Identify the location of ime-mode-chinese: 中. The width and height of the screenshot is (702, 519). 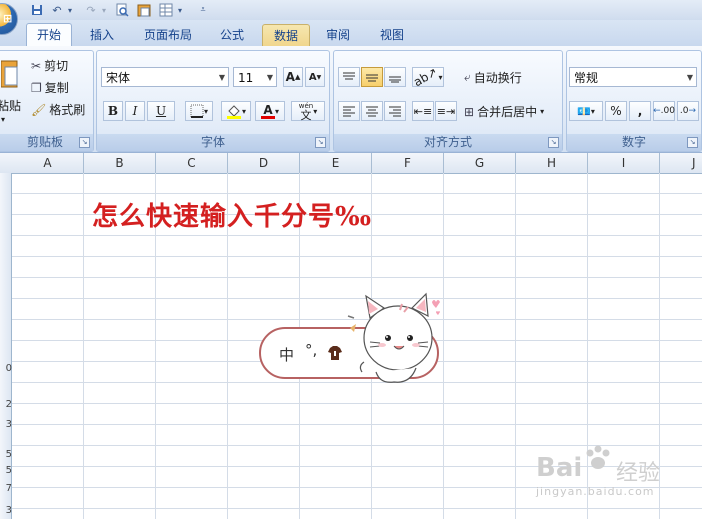
(286, 354).